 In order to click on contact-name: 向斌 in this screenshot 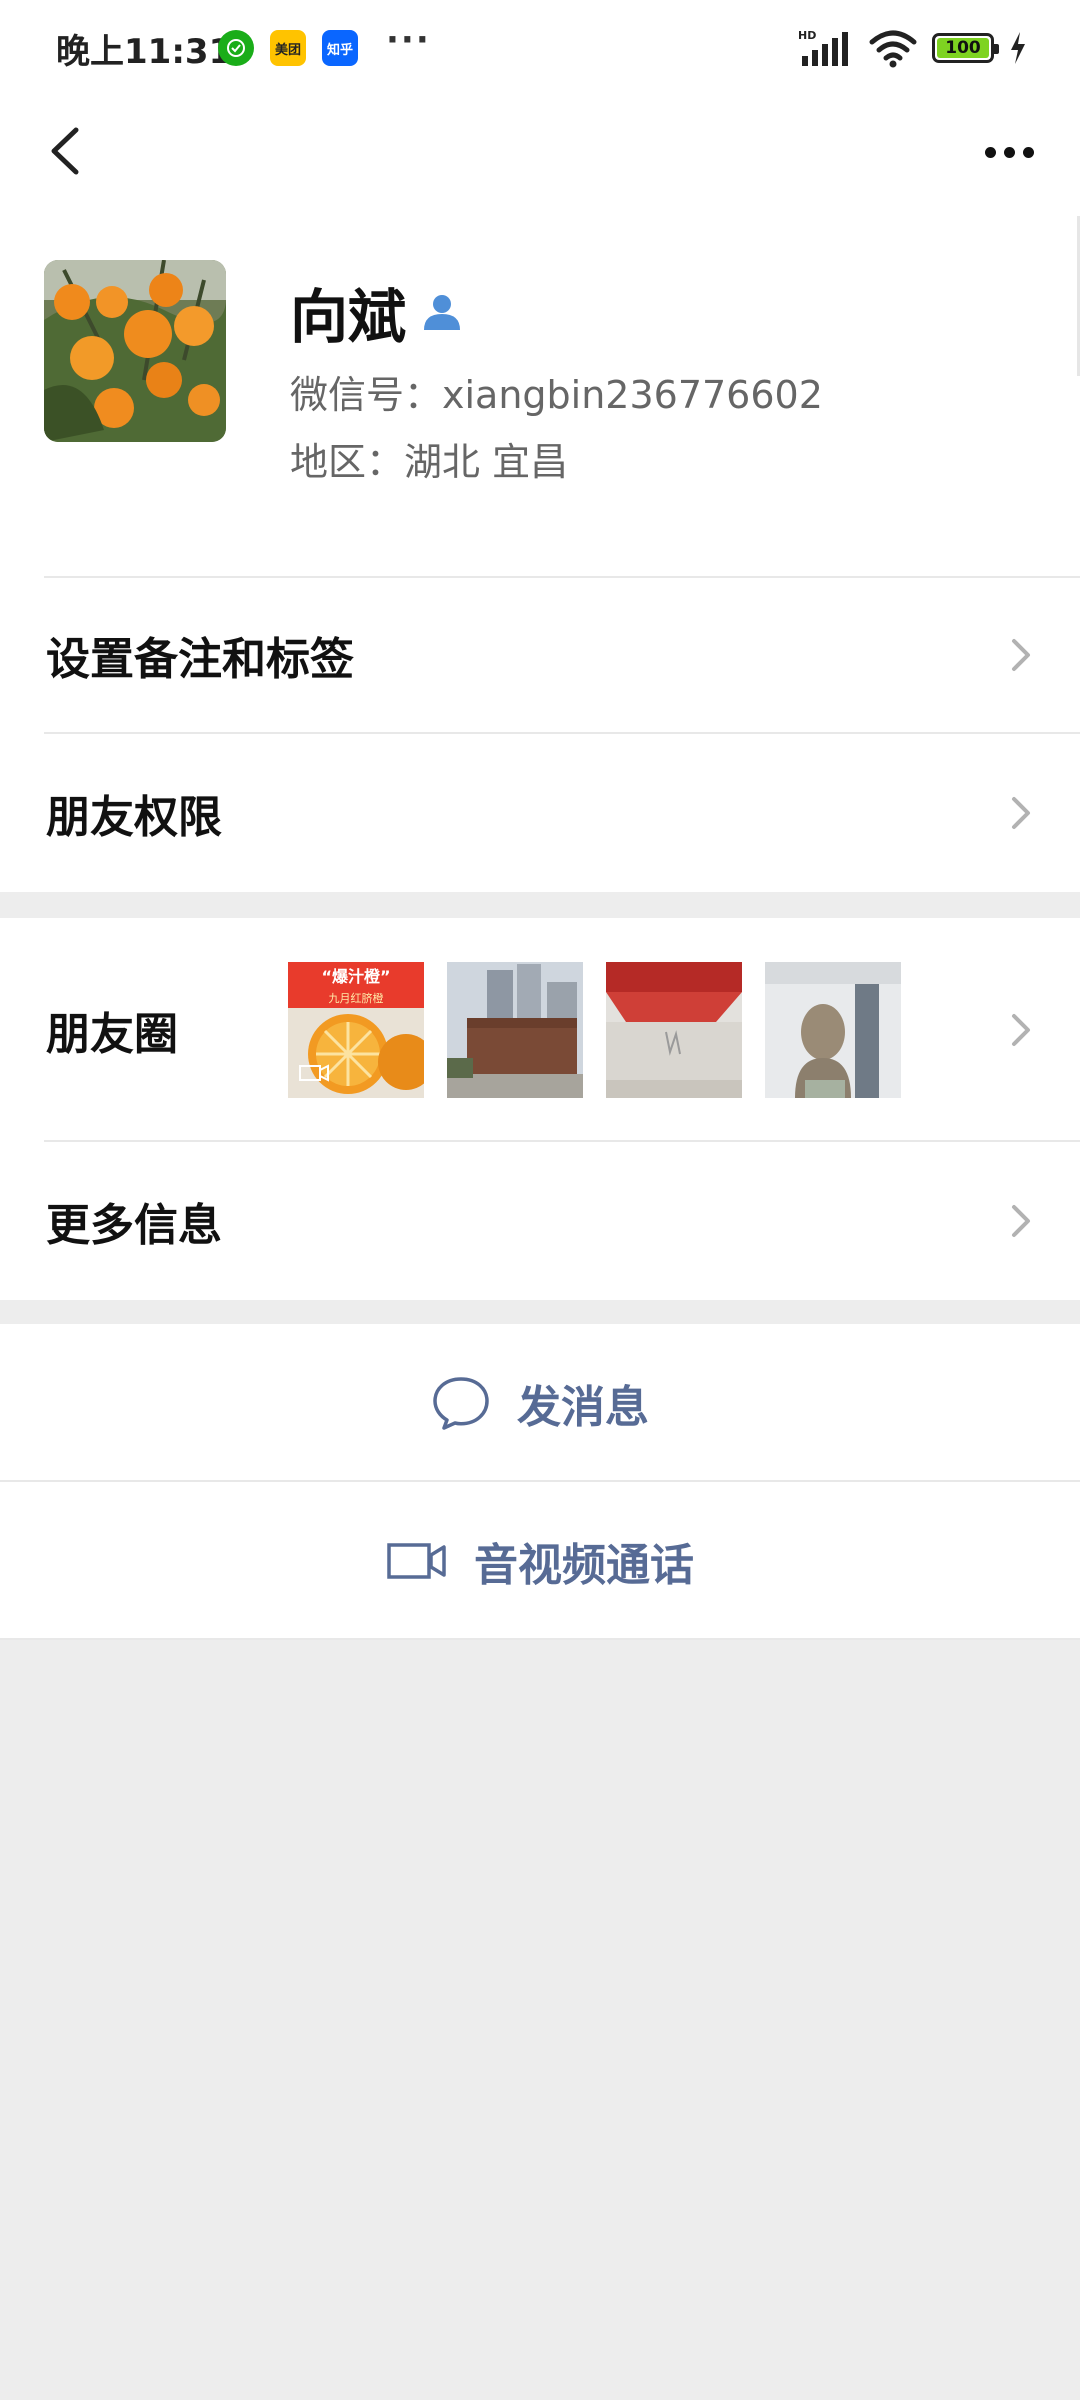, I will do `click(348, 317)`.